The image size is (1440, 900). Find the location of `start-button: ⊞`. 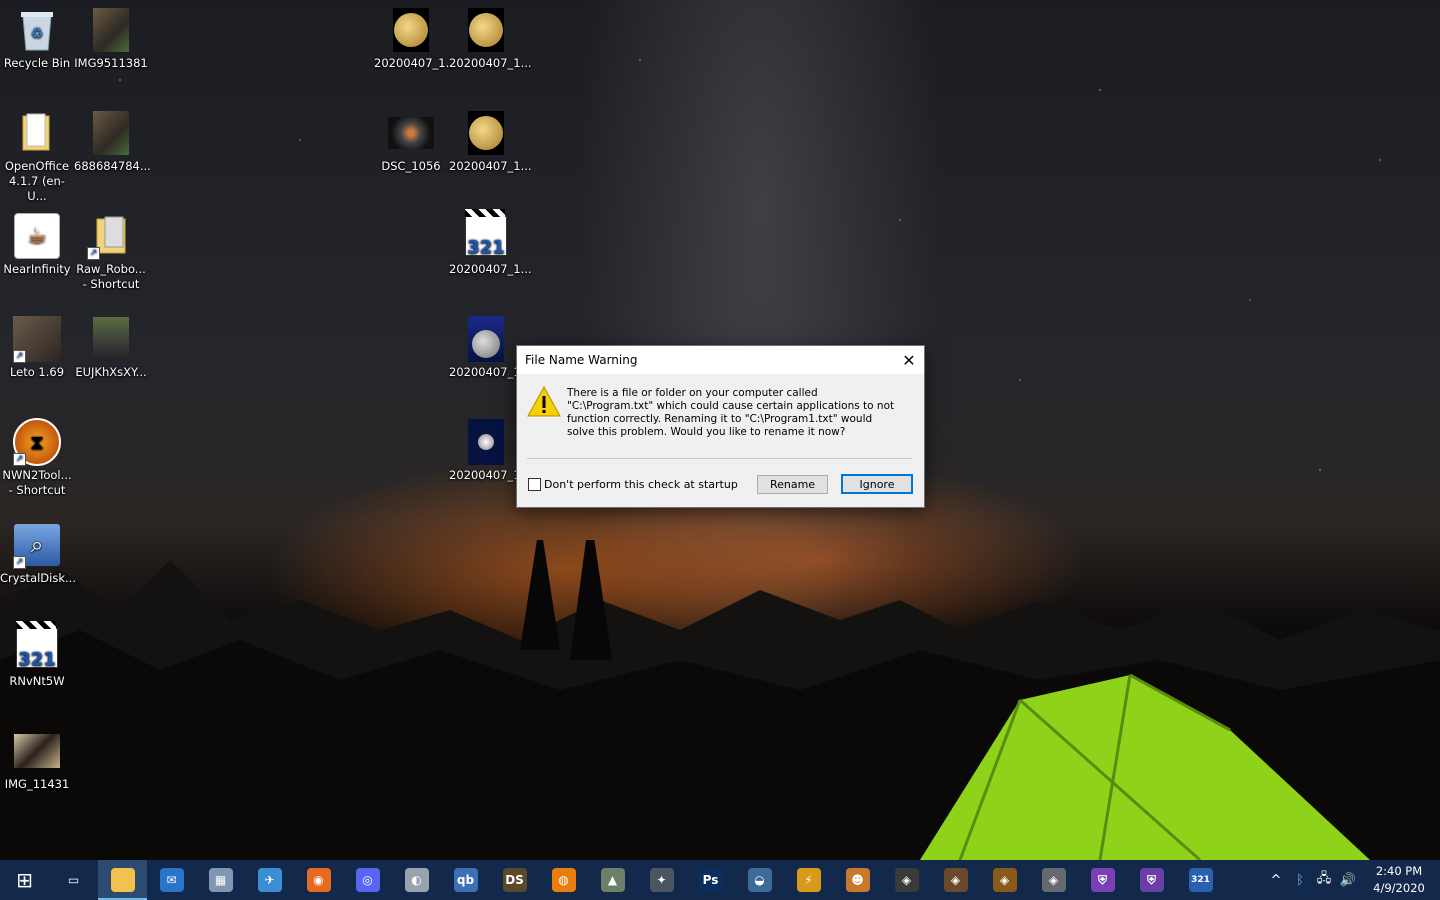

start-button: ⊞ is located at coordinates (24, 880).